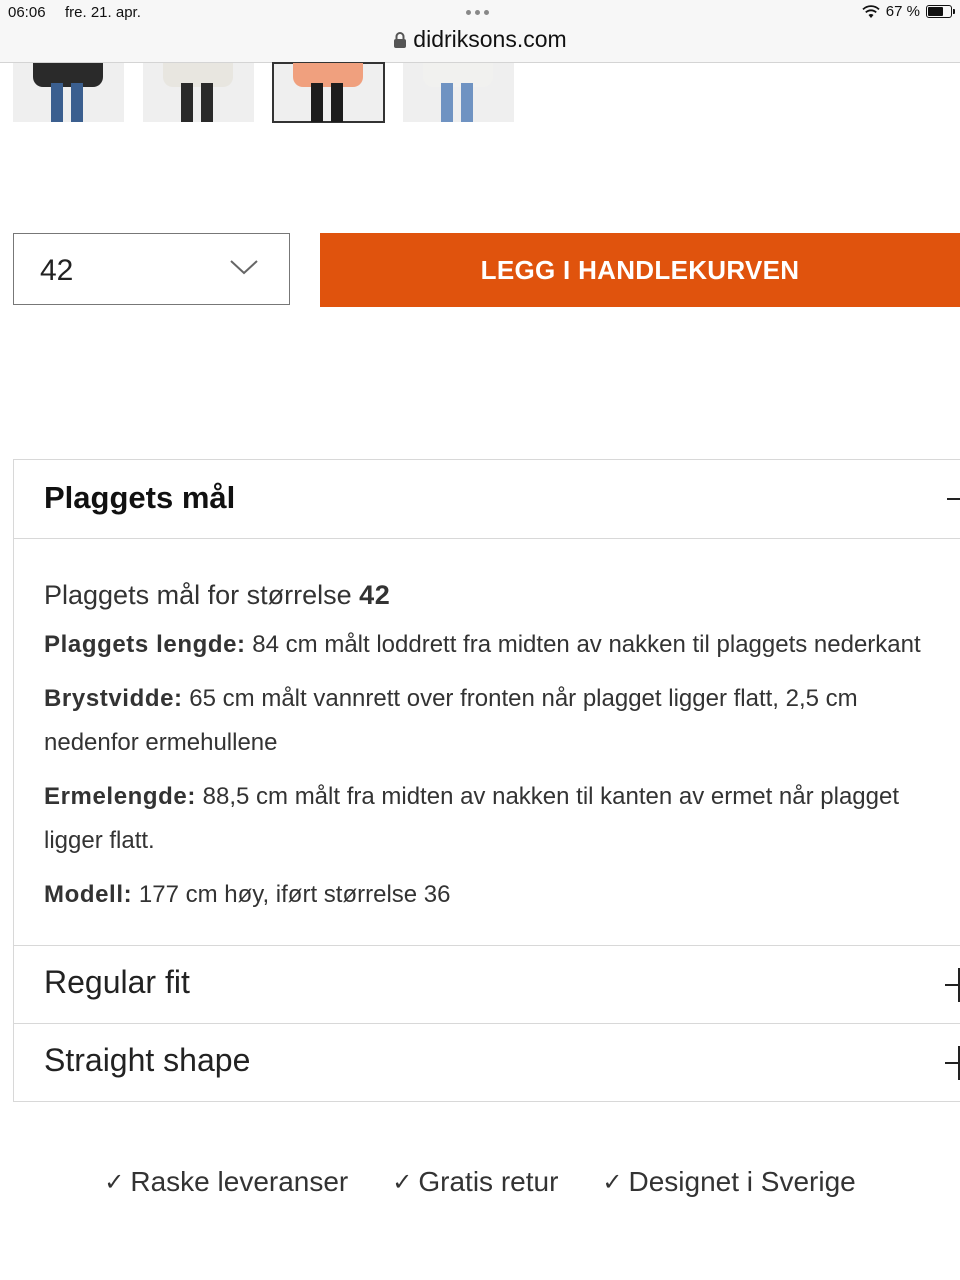  I want to click on usp-item: ✓ Raske leveranser, so click(226, 1182).